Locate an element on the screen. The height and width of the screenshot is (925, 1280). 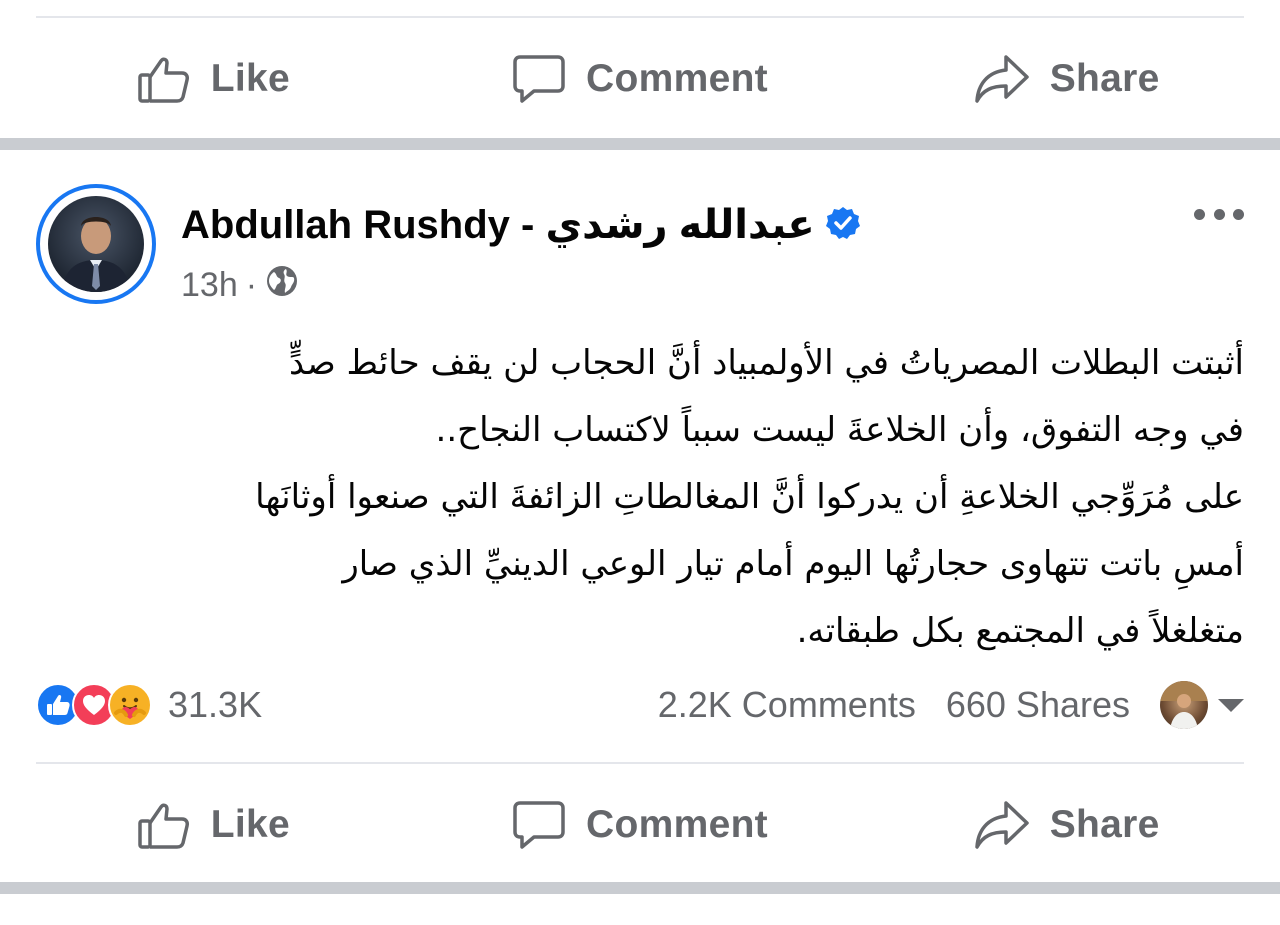
verified-badge-icon is located at coordinates (843, 225).